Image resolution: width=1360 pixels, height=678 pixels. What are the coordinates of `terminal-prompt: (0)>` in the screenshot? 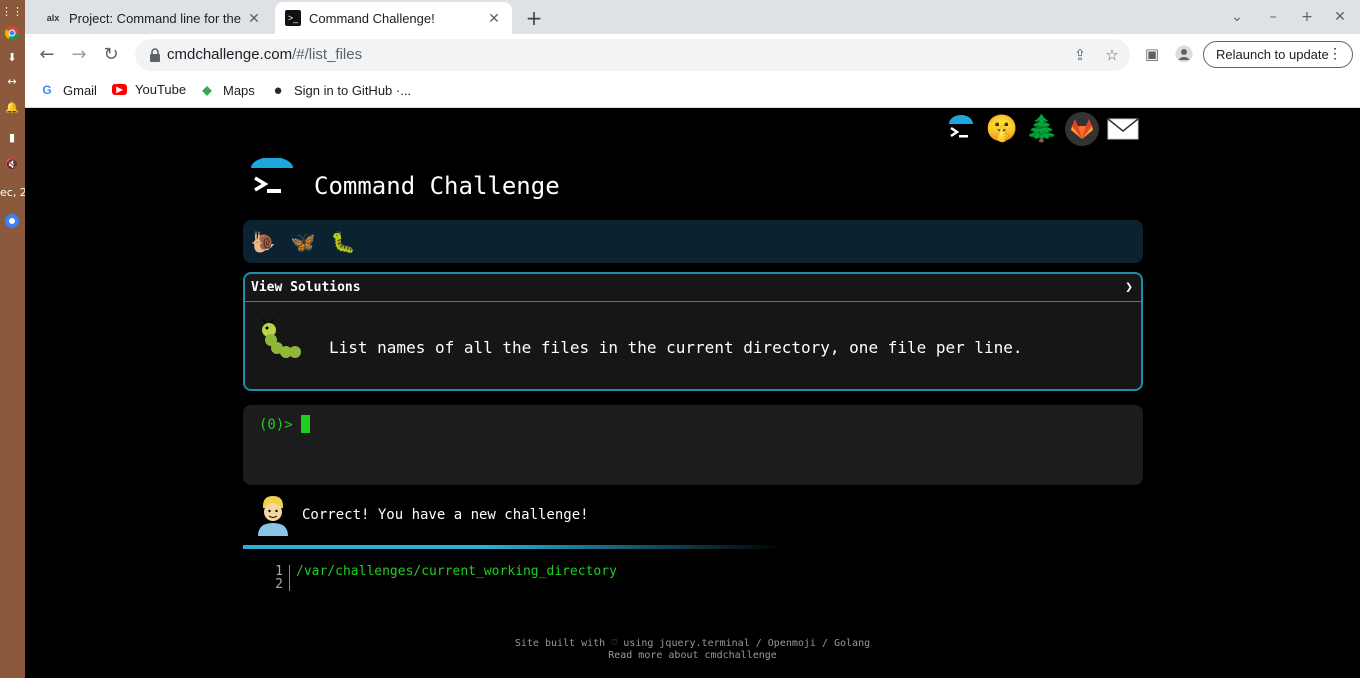 It's located at (276, 425).